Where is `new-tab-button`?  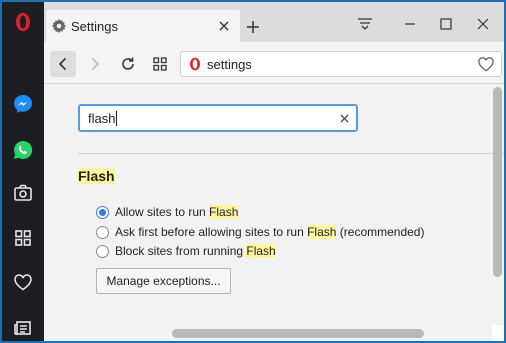 new-tab-button is located at coordinates (253, 27).